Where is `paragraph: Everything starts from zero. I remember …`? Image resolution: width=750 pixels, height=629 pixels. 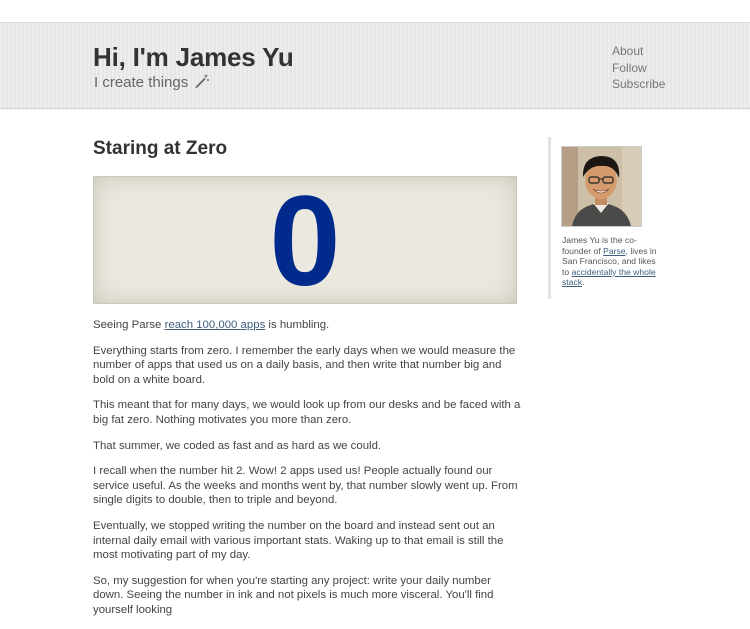
paragraph: Everything starts from zero. I remember … is located at coordinates (304, 365).